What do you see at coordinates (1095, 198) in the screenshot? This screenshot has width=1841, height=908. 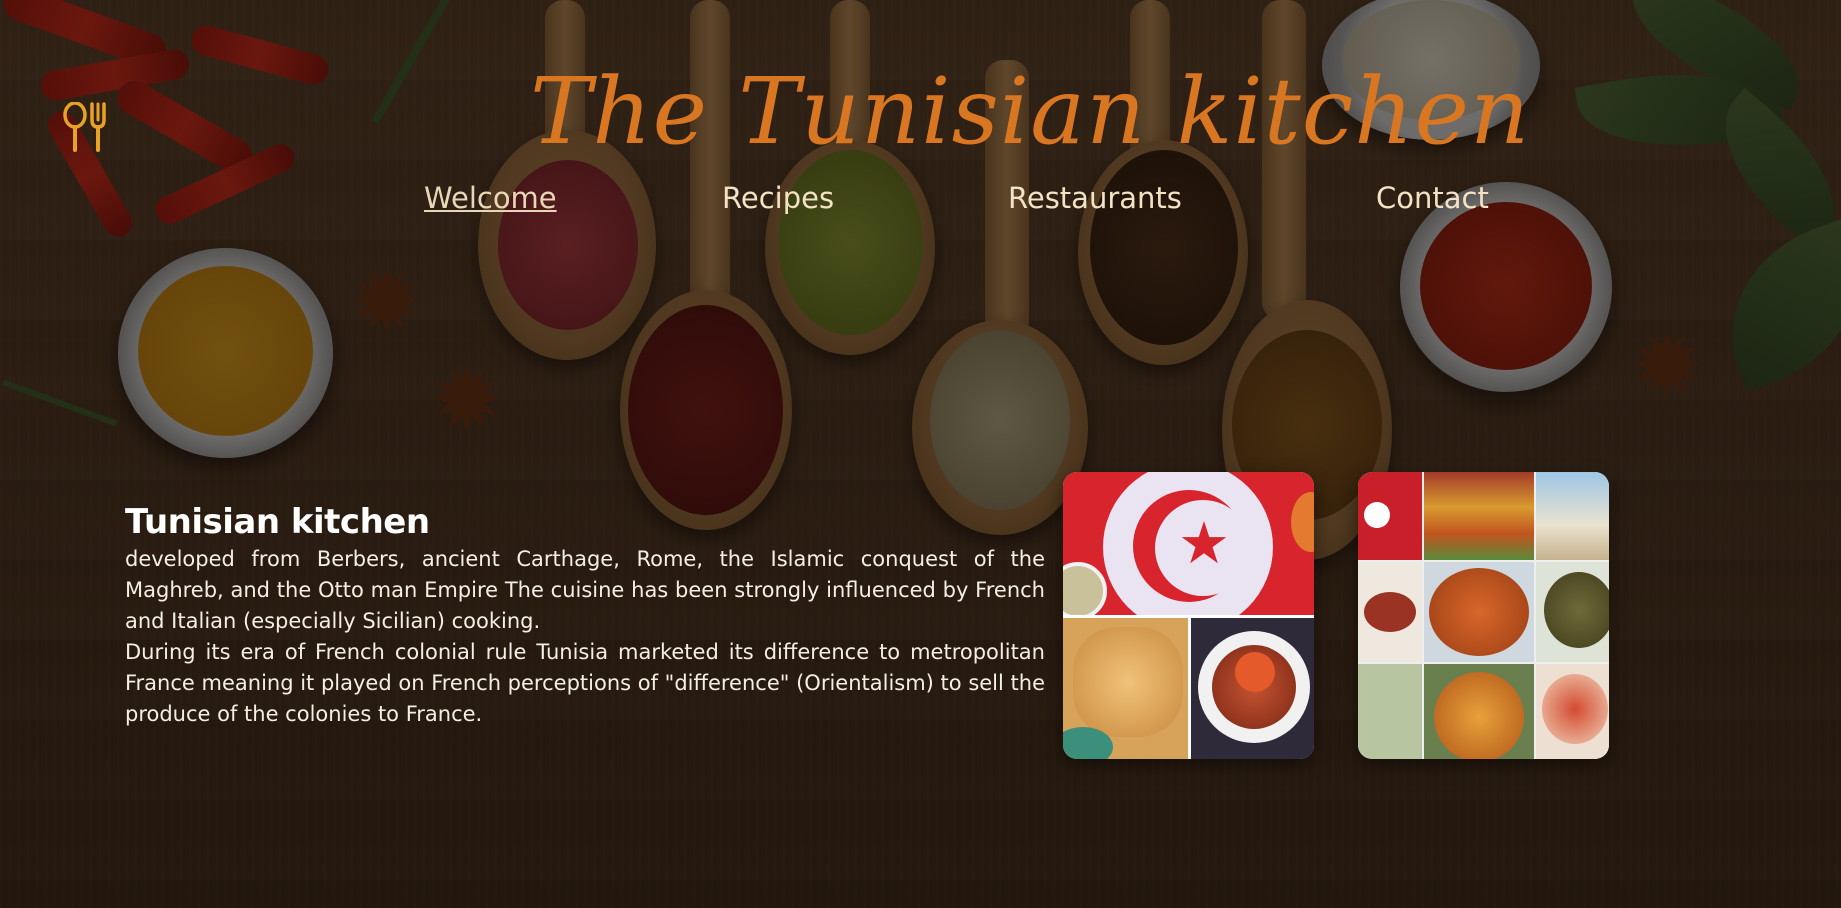 I see `nav-restaurants-link: Restaurants` at bounding box center [1095, 198].